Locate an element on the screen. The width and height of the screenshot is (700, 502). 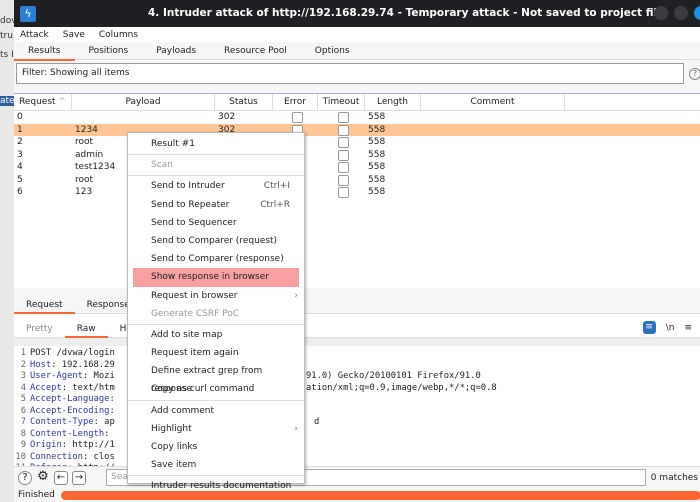
filter-bar: Filter: Showing all items is located at coordinates (350, 73).